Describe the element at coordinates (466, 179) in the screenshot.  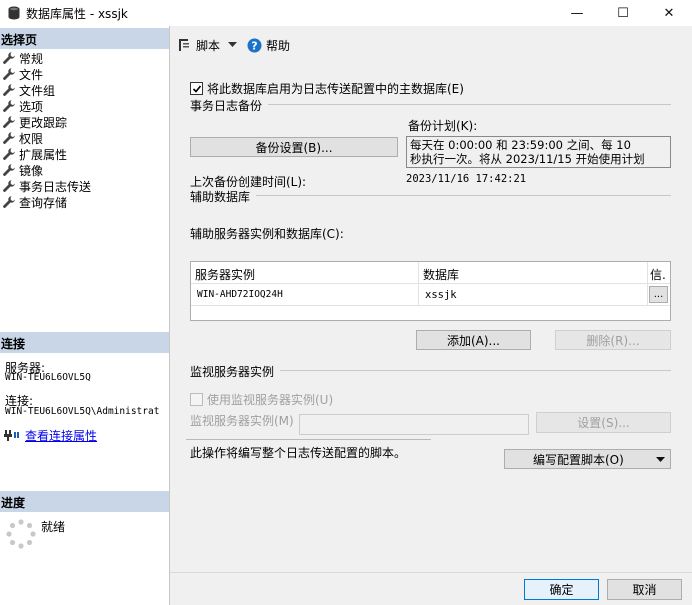
I see `last-backup-value: 2023/11/16 17:42:21` at that location.